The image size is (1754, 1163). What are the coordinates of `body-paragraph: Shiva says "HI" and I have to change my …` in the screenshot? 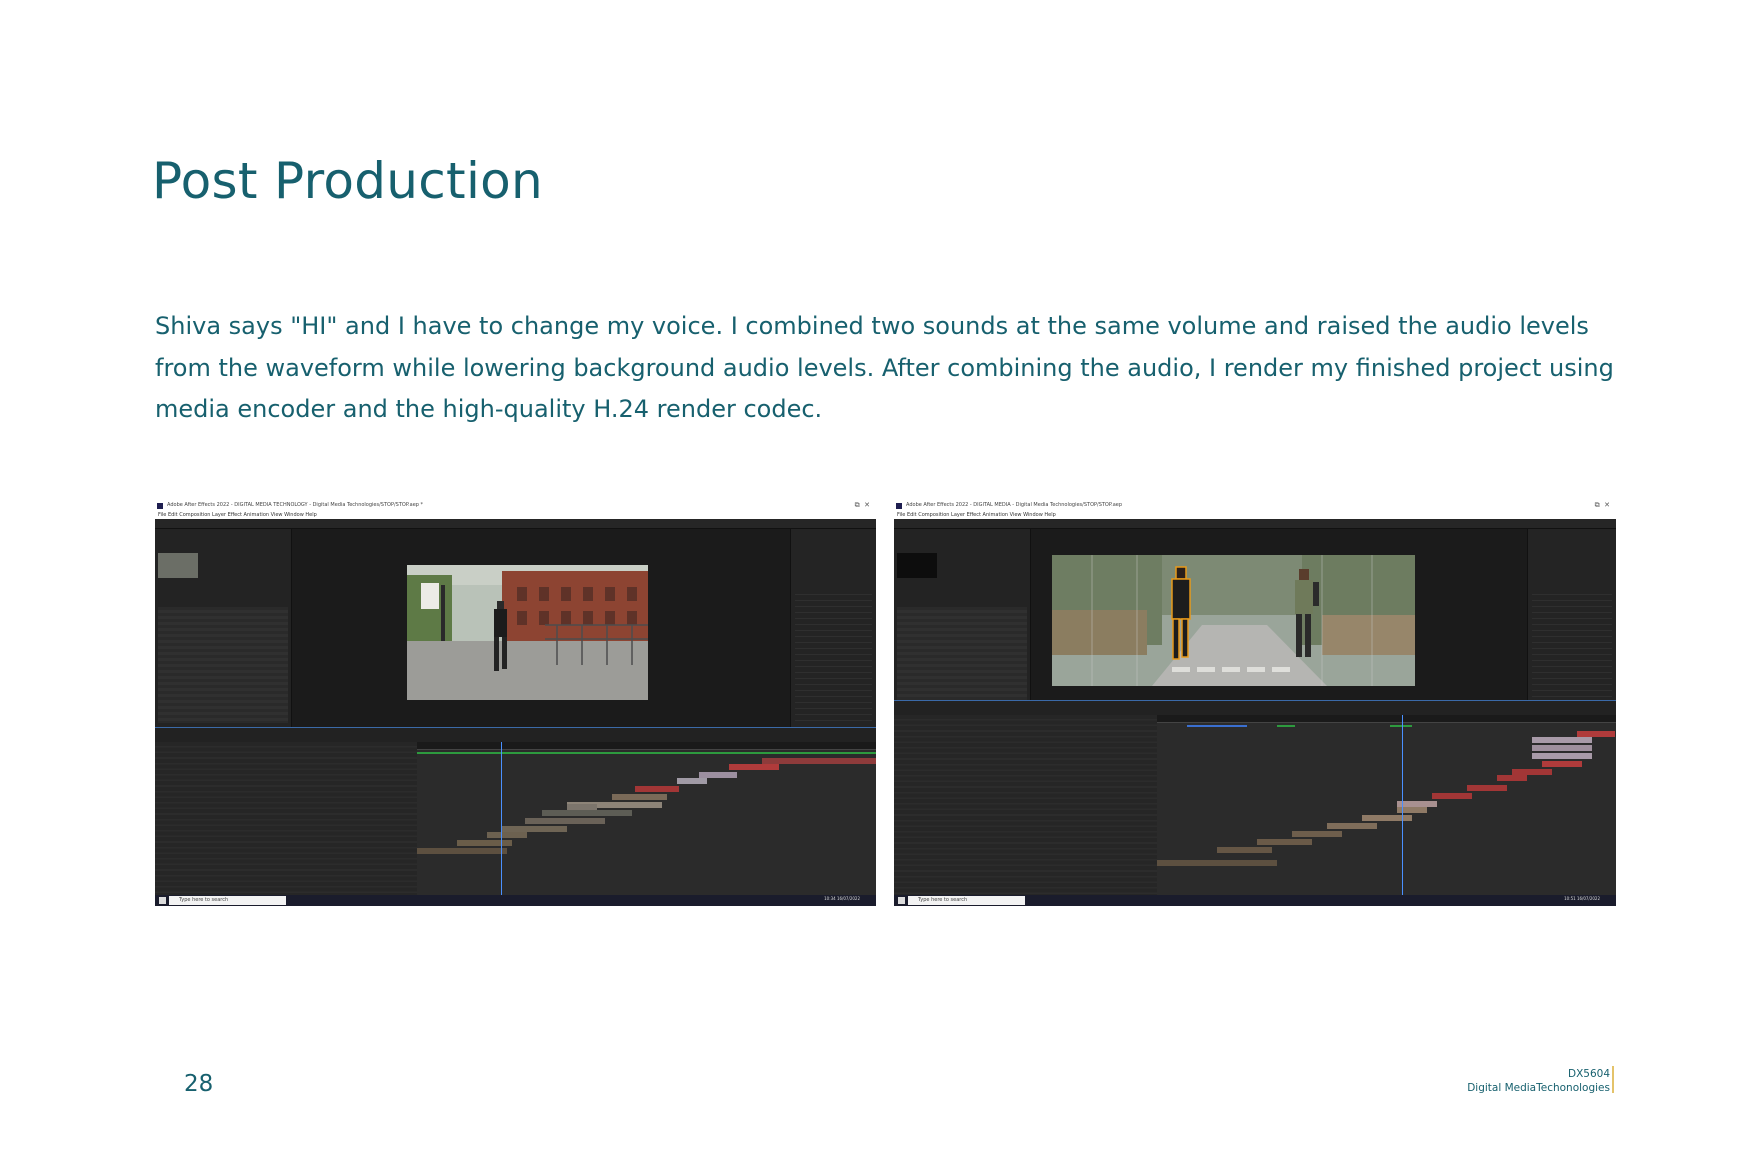 It's located at (884, 367).